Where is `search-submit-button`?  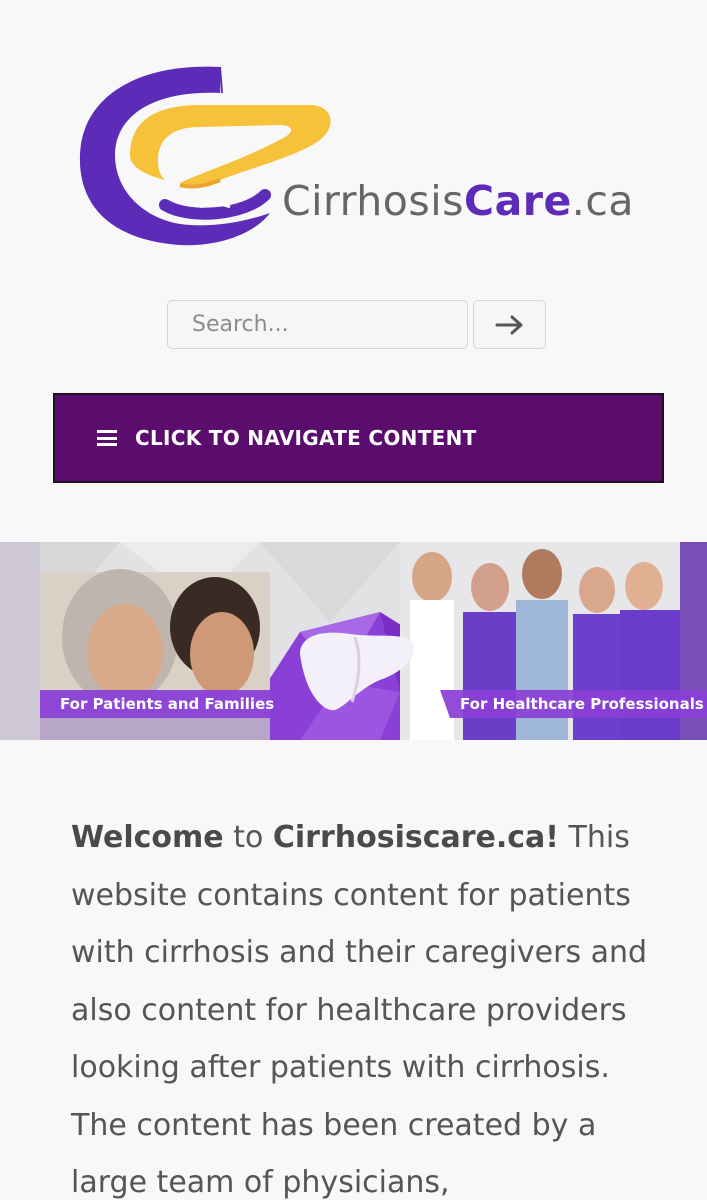 search-submit-button is located at coordinates (509, 324).